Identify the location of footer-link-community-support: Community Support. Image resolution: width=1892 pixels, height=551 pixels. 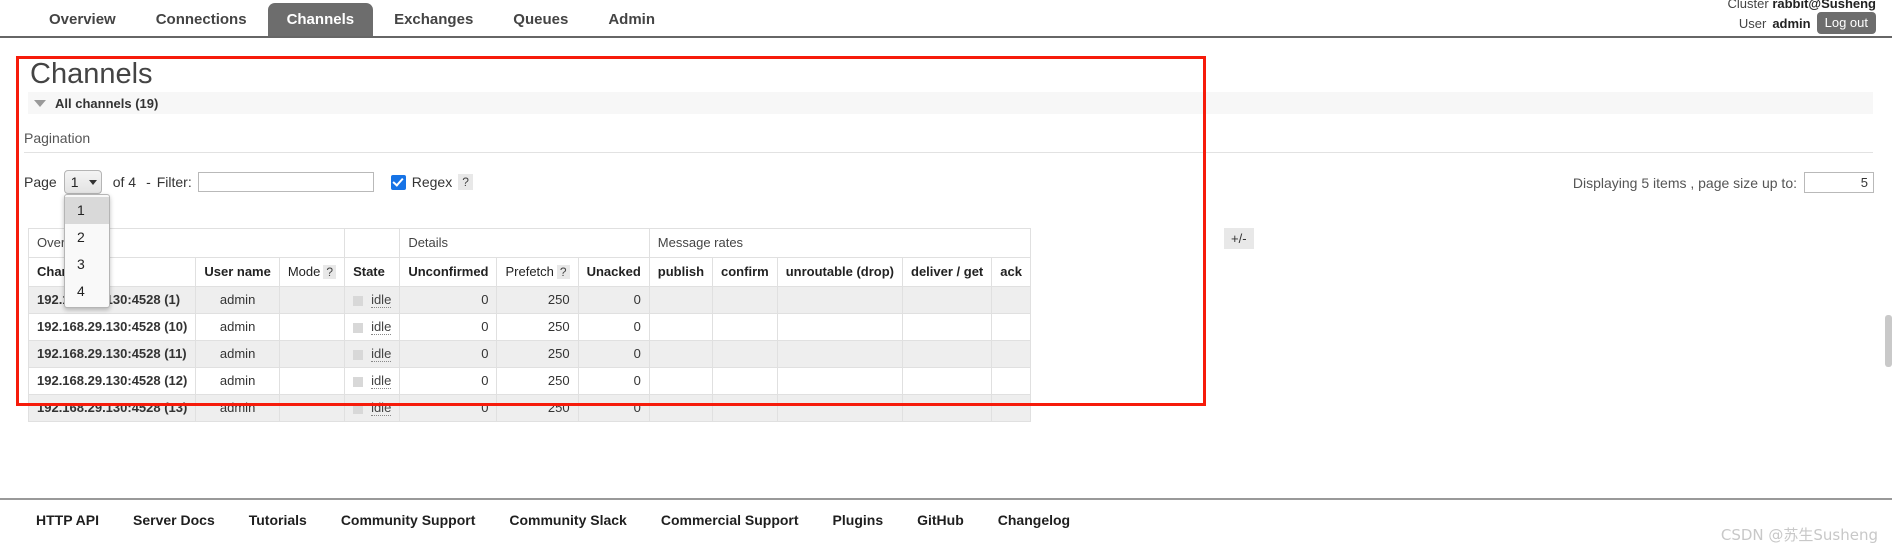
(408, 520).